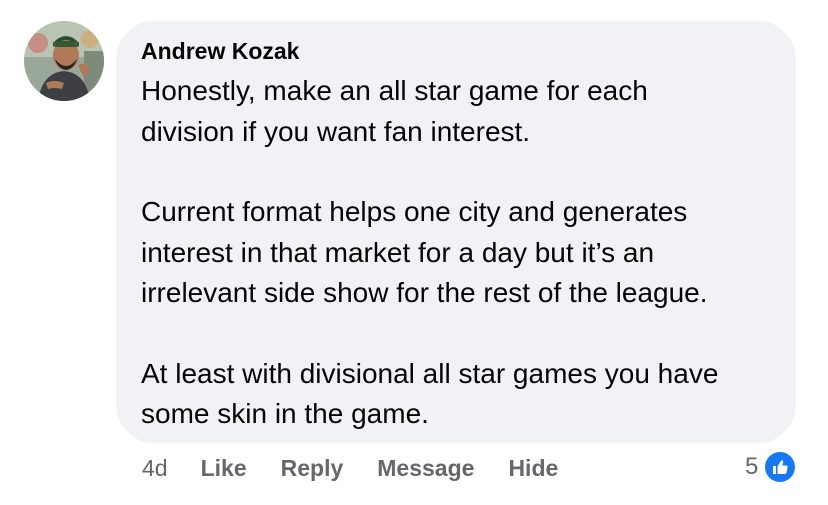 This screenshot has width=828, height=505. I want to click on hide-button: Hide, so click(533, 468).